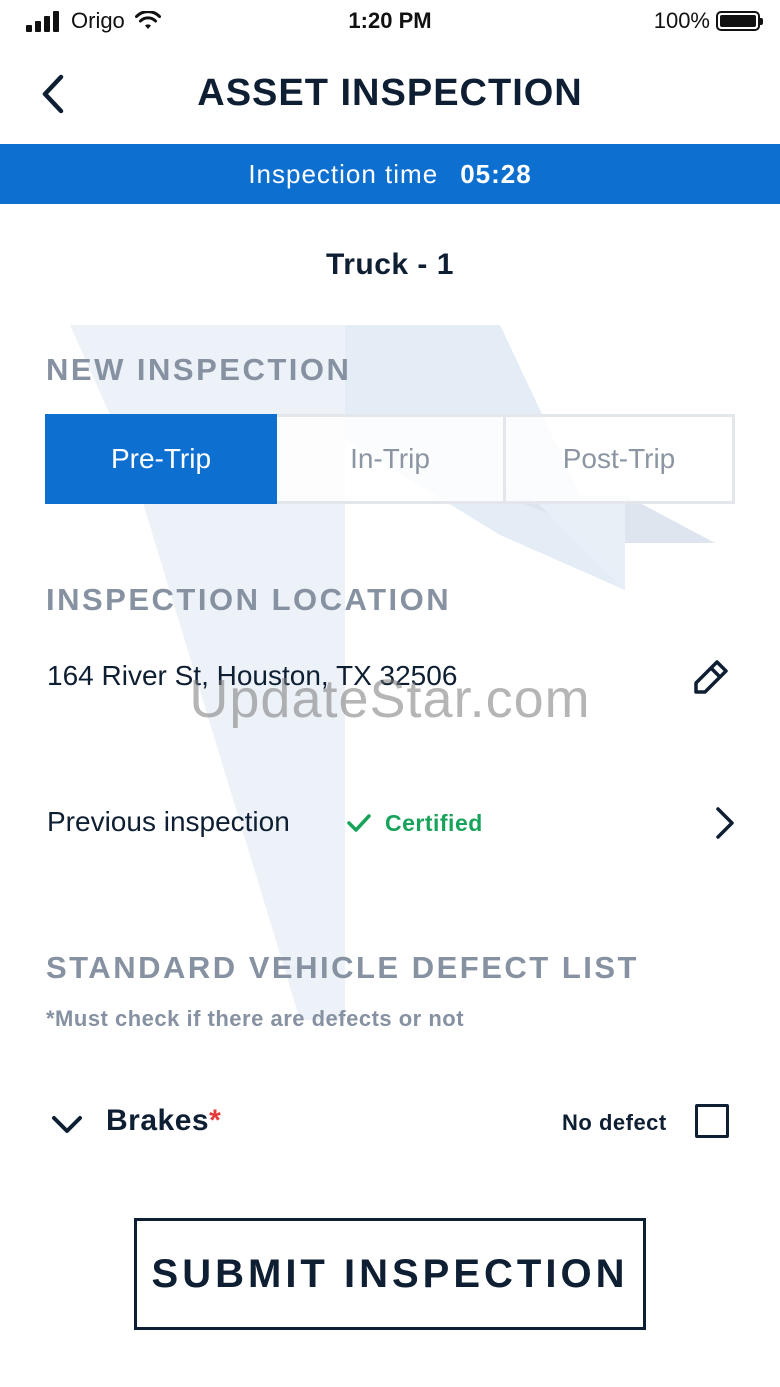 This screenshot has height=1387, width=780. I want to click on previous-inspection-row: Previous inspection Certified, so click(390, 826).